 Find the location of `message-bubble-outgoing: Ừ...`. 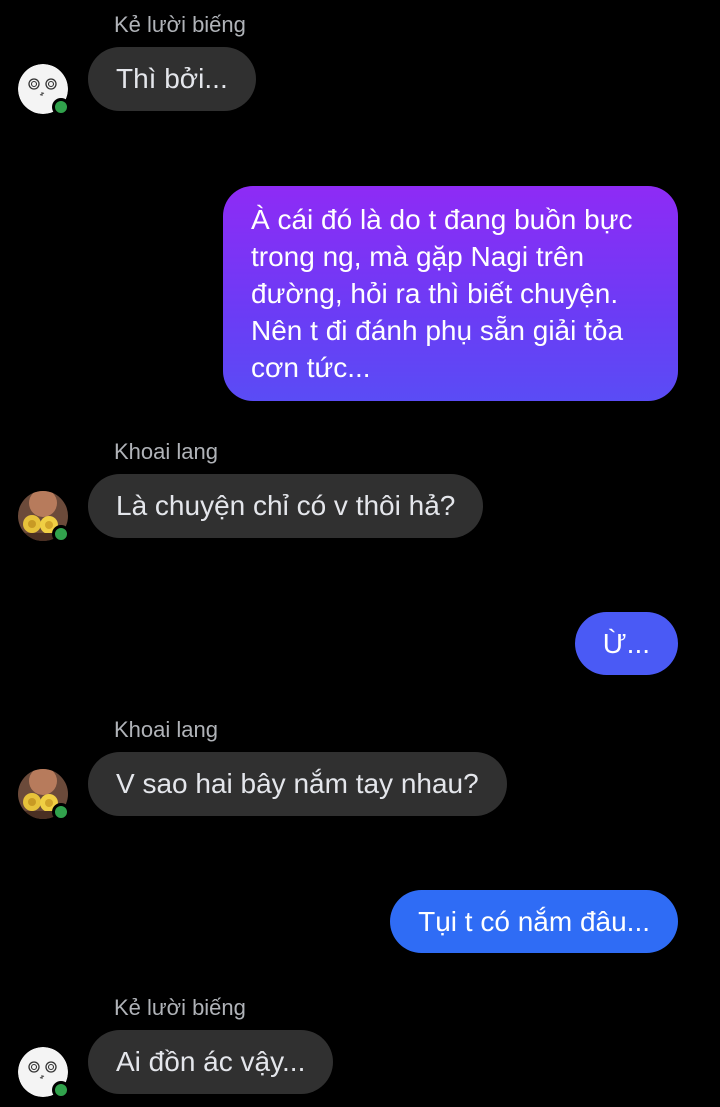

message-bubble-outgoing: Ừ... is located at coordinates (626, 643).